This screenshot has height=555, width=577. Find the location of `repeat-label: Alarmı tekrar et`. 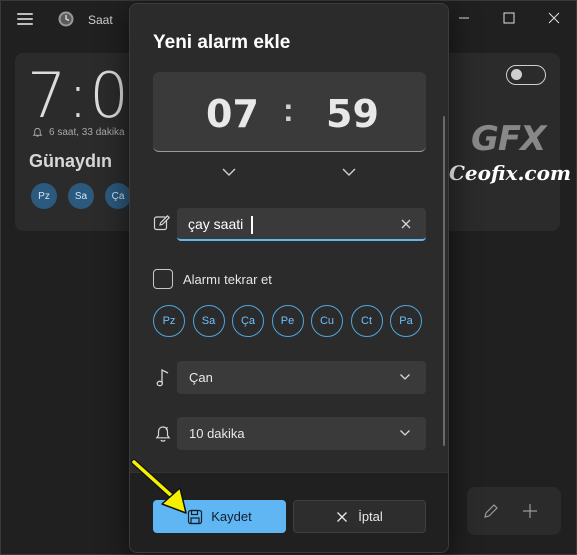

repeat-label: Alarmı tekrar et is located at coordinates (227, 279).